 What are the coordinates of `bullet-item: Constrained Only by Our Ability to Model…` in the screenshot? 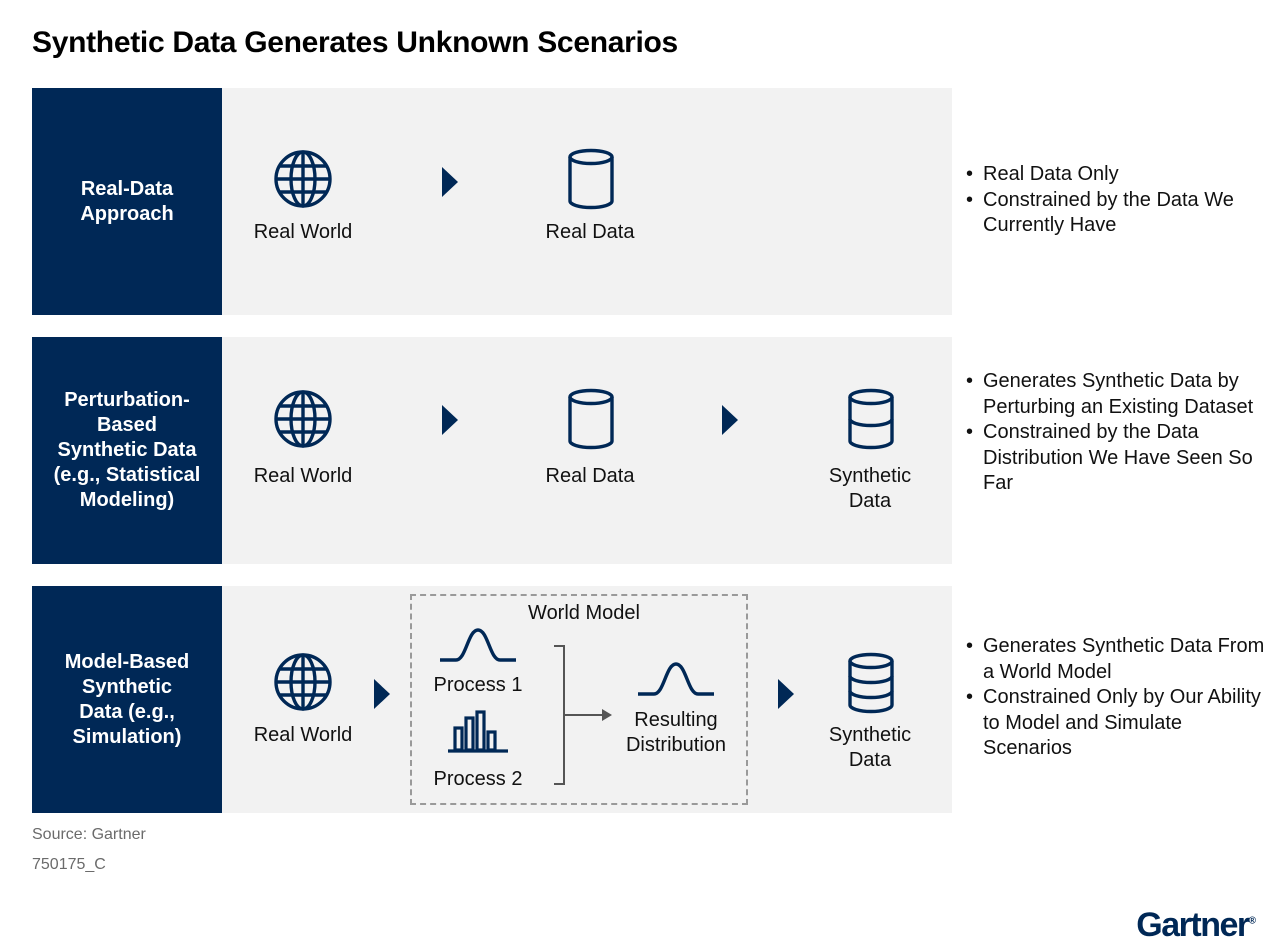 It's located at (1116, 723).